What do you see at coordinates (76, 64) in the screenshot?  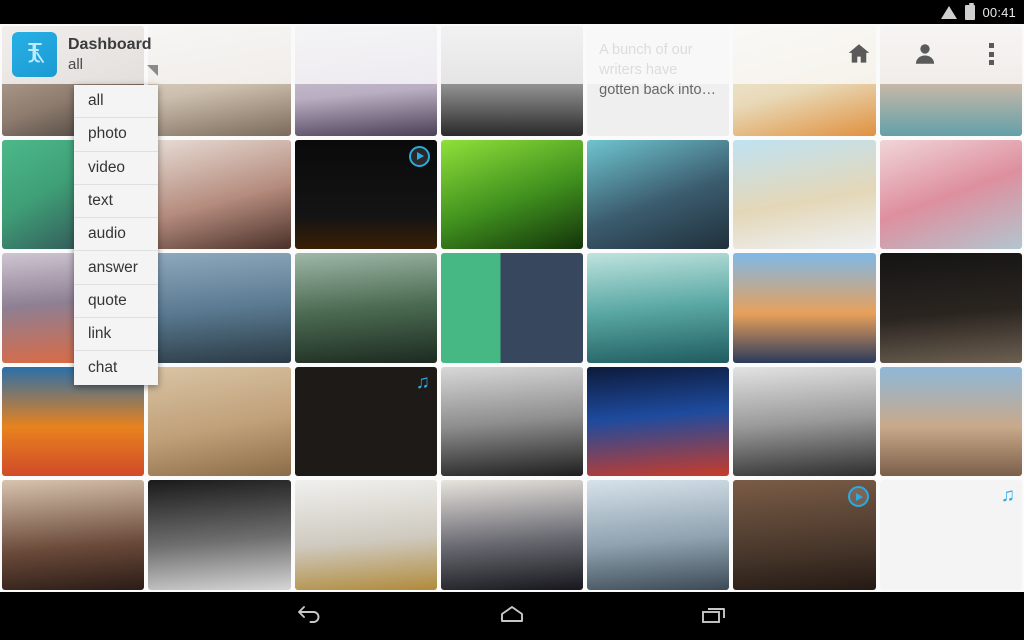 I see `page-subtitle: all` at bounding box center [76, 64].